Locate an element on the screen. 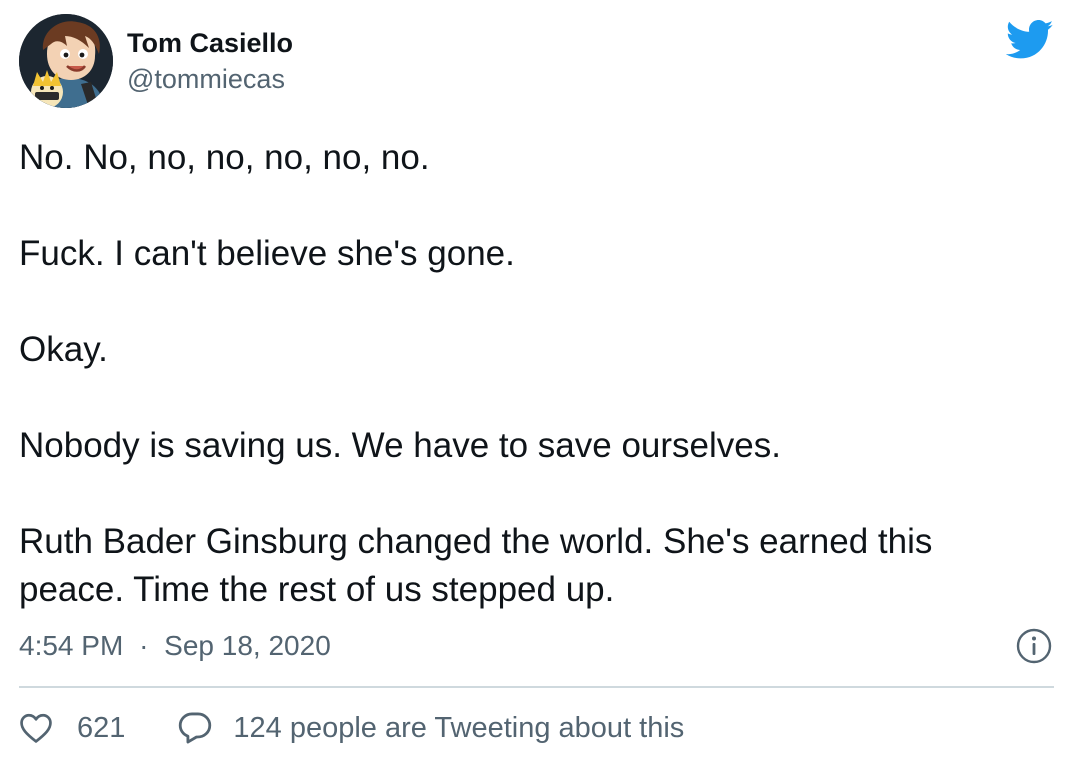  tweet-header: Tom Casiello @tommiecas is located at coordinates (156, 61).